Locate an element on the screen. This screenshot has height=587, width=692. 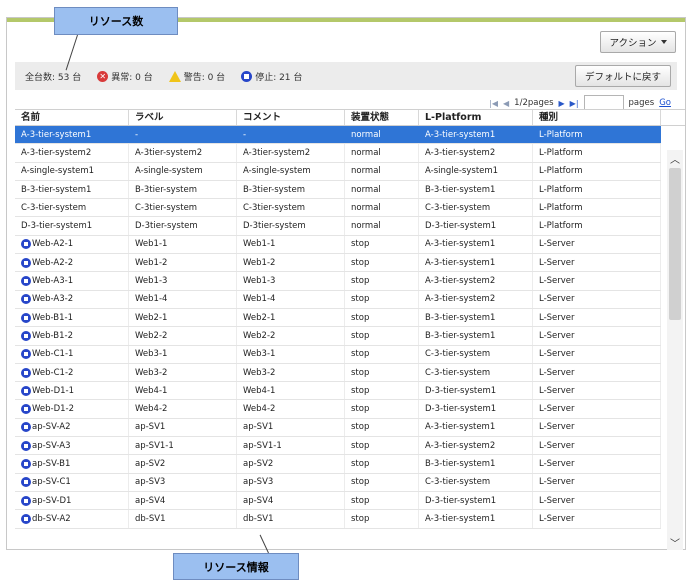
cell-text: ap-SV1-1 is located at coordinates (262, 445).